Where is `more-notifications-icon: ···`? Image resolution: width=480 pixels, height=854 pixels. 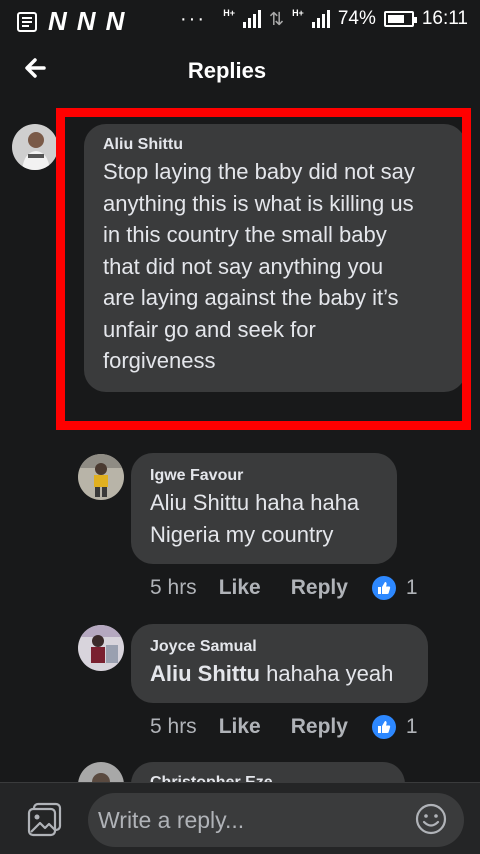
more-notifications-icon: ··· is located at coordinates (193, 19).